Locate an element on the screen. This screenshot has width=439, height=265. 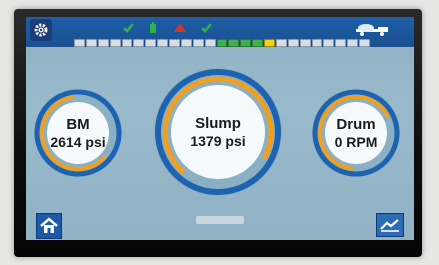
gear-icon is located at coordinates (41, 30).